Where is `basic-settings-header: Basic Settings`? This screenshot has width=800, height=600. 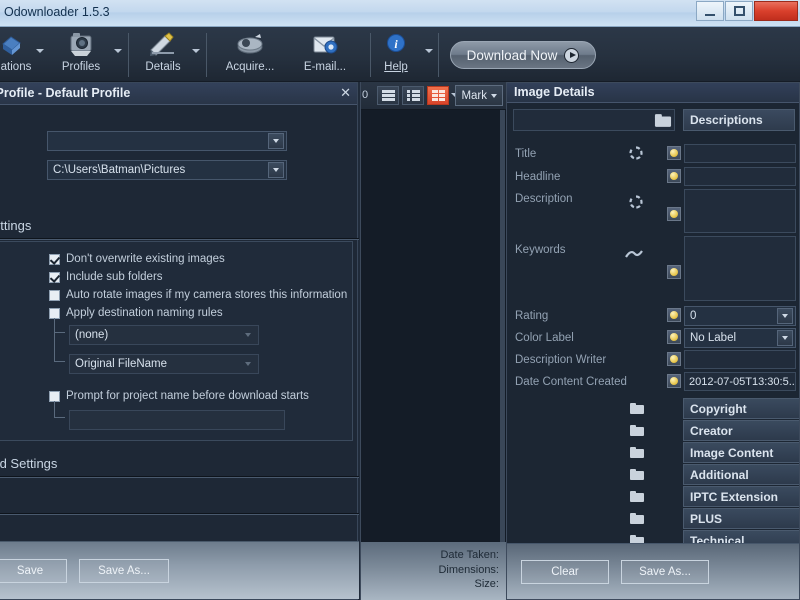 basic-settings-header: Basic Settings is located at coordinates (179, 227).